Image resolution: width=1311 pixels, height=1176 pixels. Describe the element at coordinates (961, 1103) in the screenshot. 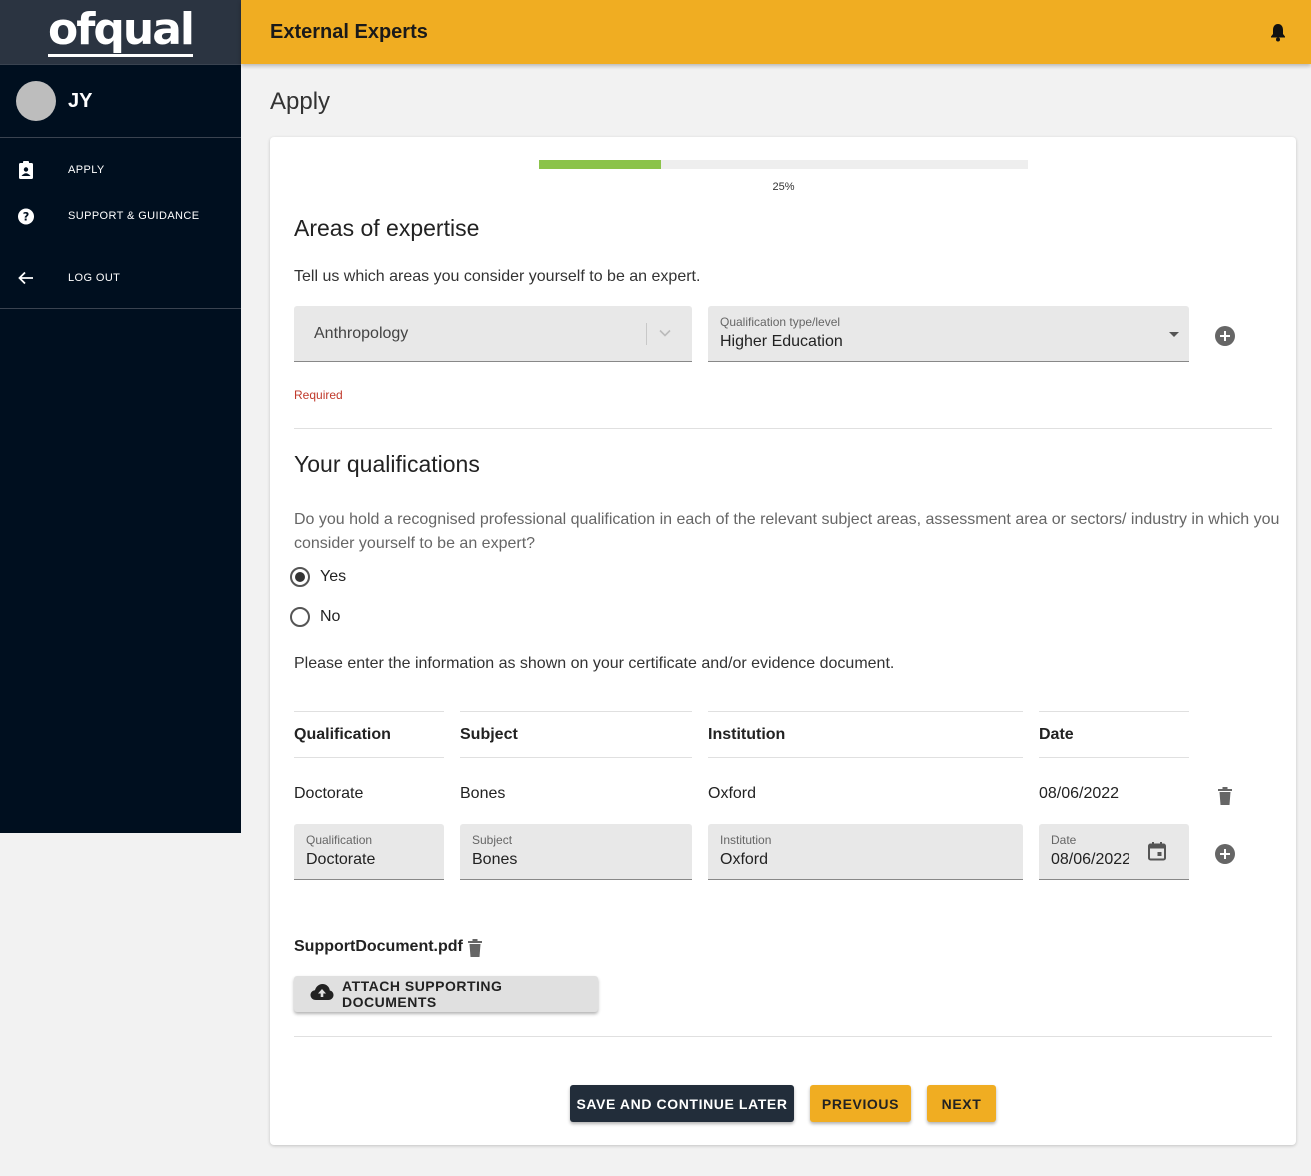

I see `next-button: NEXT` at that location.